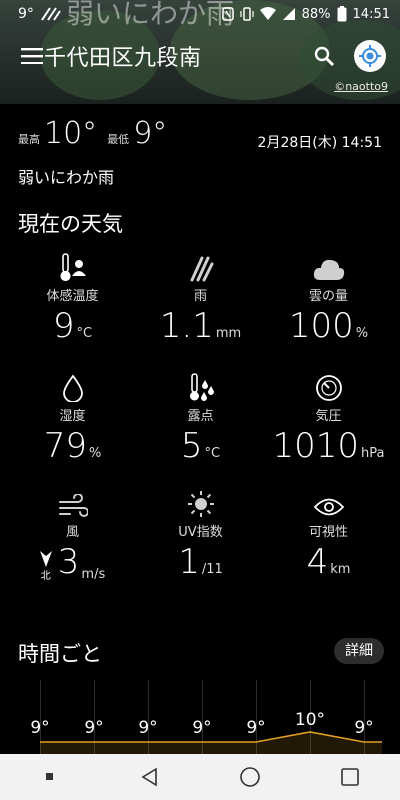  I want to click on cloud-cover-cell: 雲の量 100%, so click(328, 299).